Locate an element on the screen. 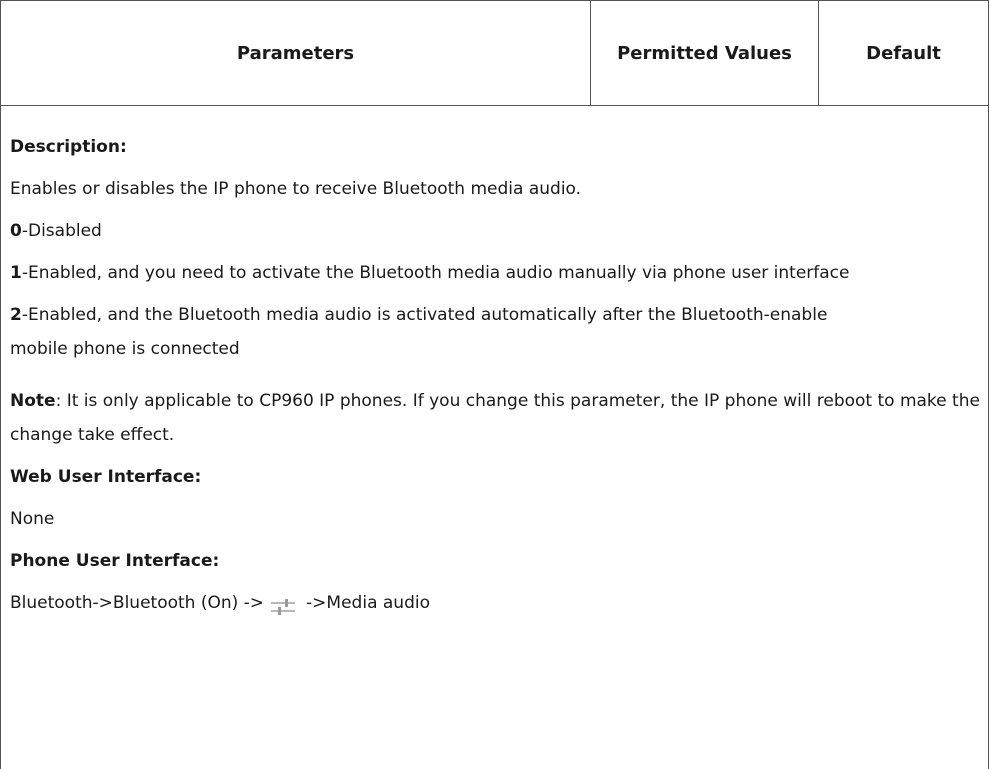  header-parameters: Parameters is located at coordinates (296, 53).